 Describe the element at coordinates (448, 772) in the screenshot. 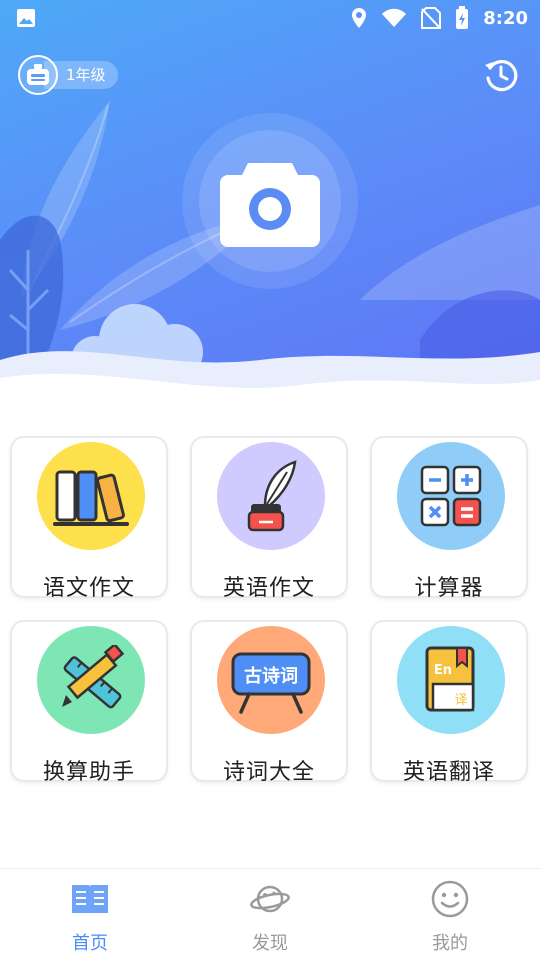

I see `feature-label: 英语翻译` at that location.